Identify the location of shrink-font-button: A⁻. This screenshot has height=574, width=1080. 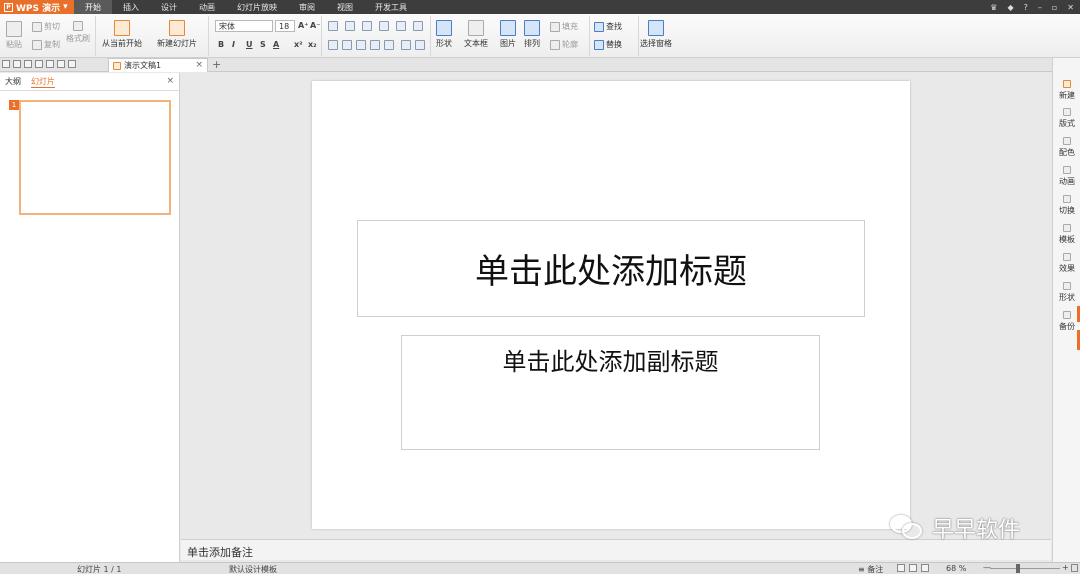
(315, 25).